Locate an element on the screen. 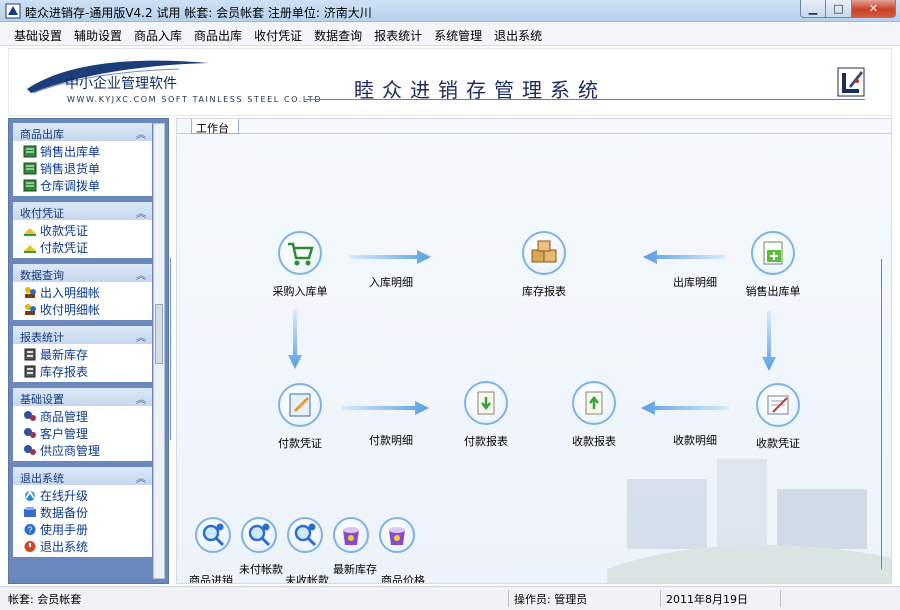 The height and width of the screenshot is (610, 900). quick-unreceived is located at coordinates (307, 535).